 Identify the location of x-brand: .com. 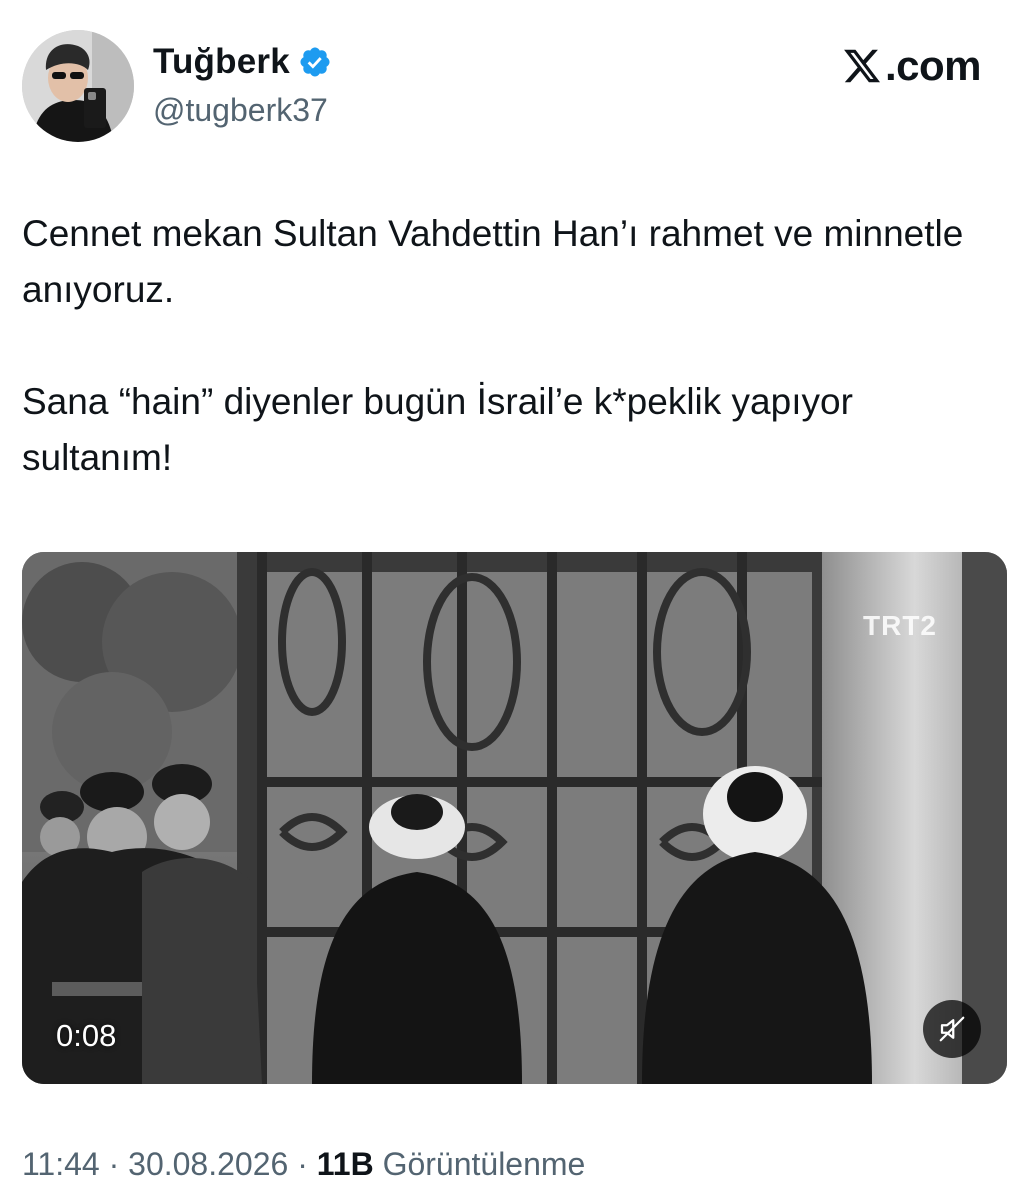
(911, 66).